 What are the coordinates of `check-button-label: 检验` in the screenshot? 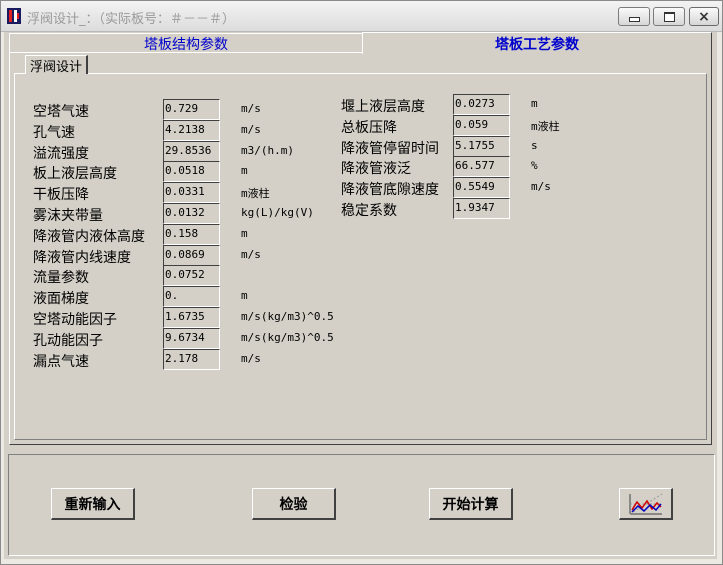 It's located at (293, 504).